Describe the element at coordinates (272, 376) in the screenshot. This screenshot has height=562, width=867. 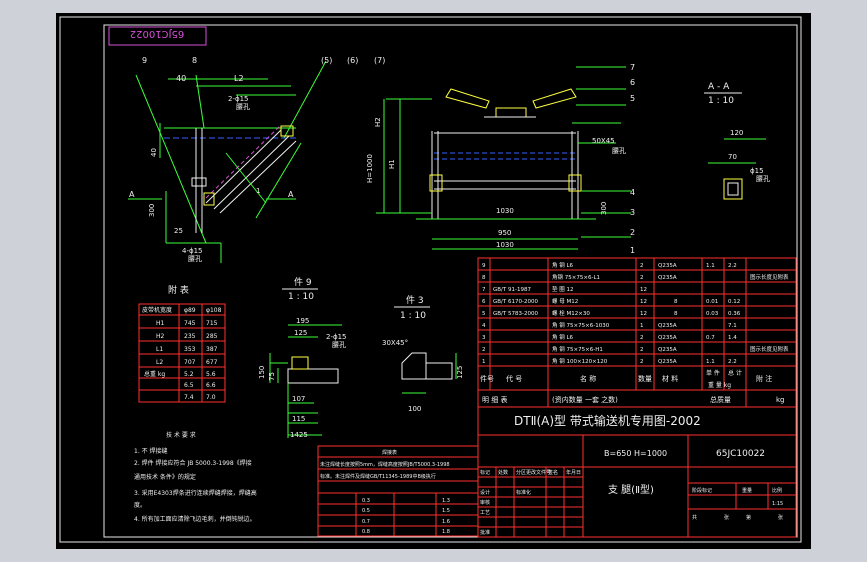
I see `svg-text: 75` at that location.